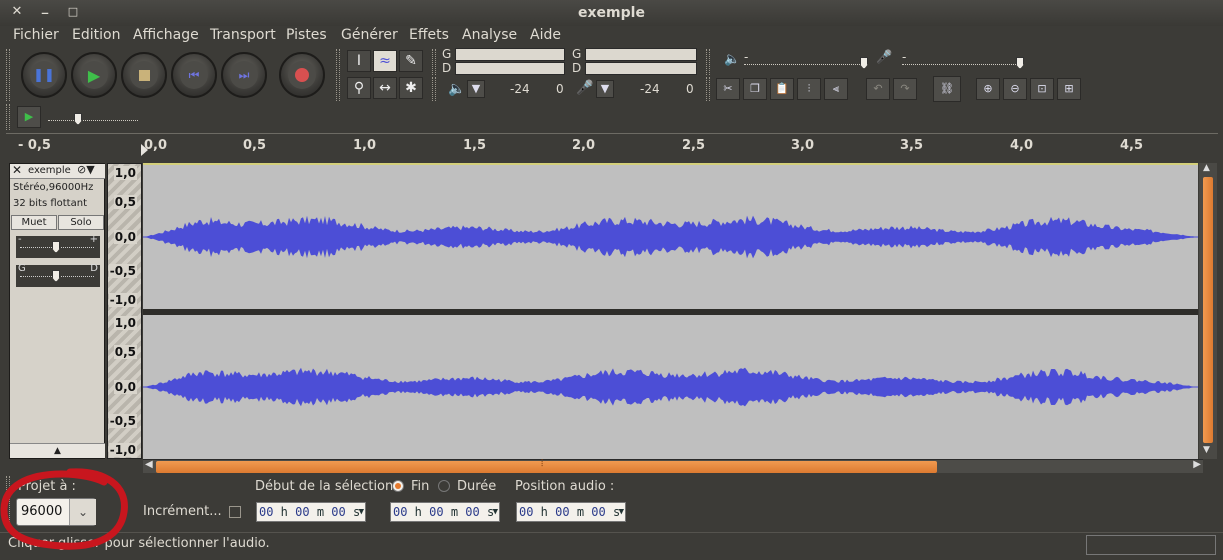  What do you see at coordinates (411, 88) in the screenshot?
I see `multi-tool-button: ✱` at bounding box center [411, 88].